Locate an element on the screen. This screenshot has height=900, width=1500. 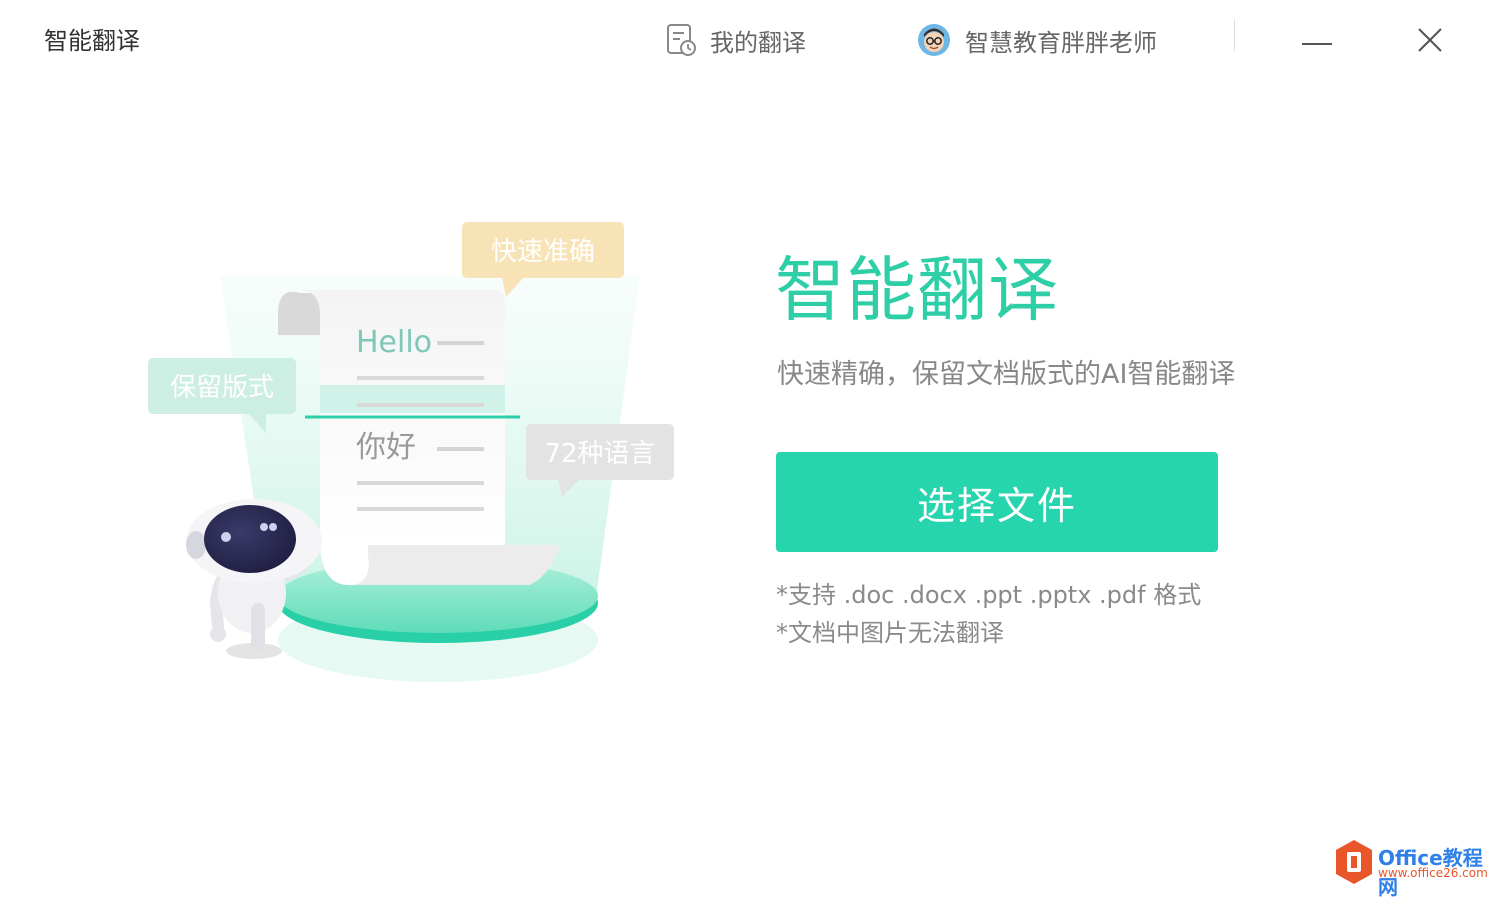
title-bar: 智能翻译 我的翻译 智慧教育胖胖老师 is located at coordinates (750, 40).